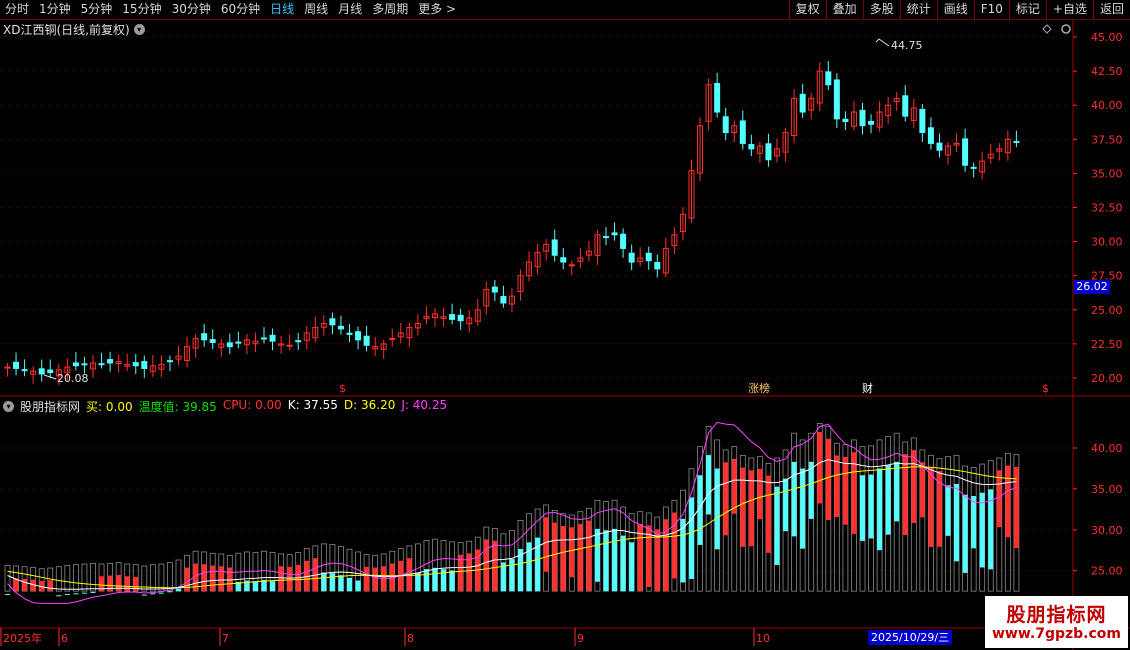  I want to click on chart-title: XD江西铜(日线,前复权) ▾, so click(74, 29).